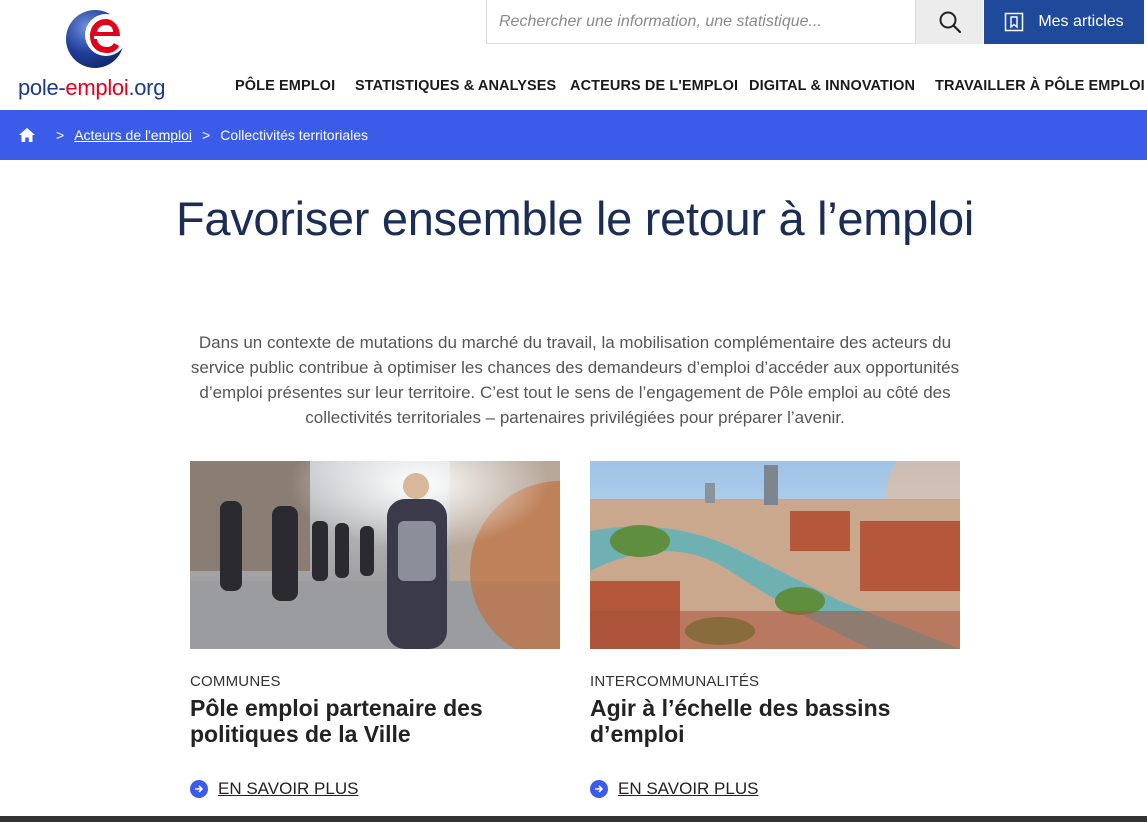 Image resolution: width=1147 pixels, height=822 pixels. What do you see at coordinates (375, 555) in the screenshot?
I see `card-image-street-crowd` at bounding box center [375, 555].